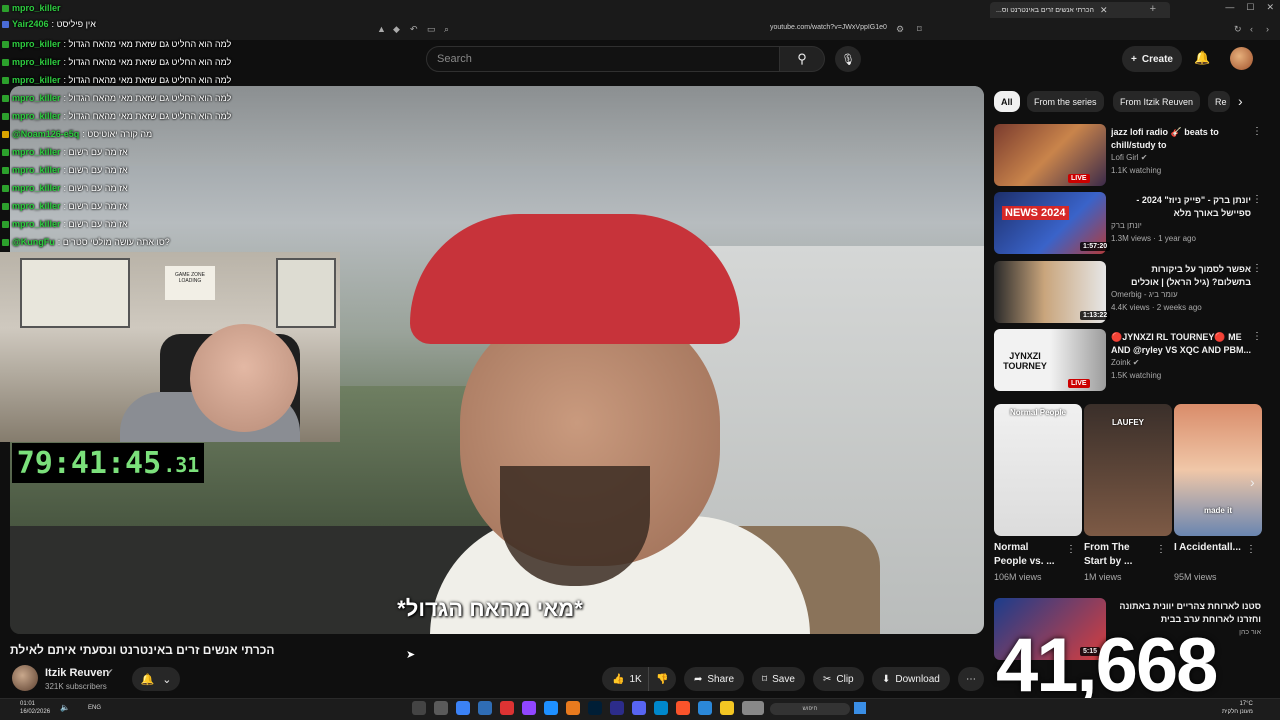  Describe the element at coordinates (190, 281) in the screenshot. I see `webcam-sign-sub: LOADING` at that location.